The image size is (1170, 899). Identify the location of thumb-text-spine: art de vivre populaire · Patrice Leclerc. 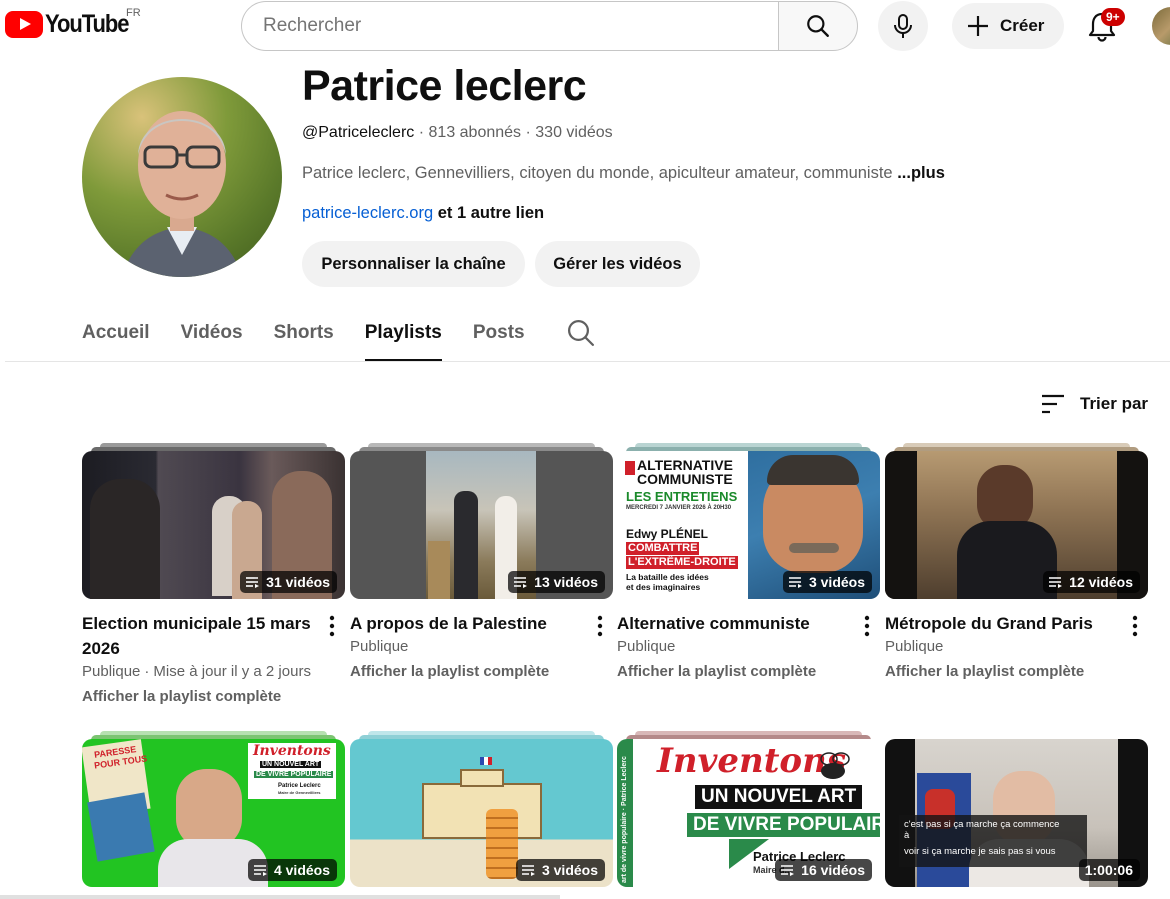
(624, 819).